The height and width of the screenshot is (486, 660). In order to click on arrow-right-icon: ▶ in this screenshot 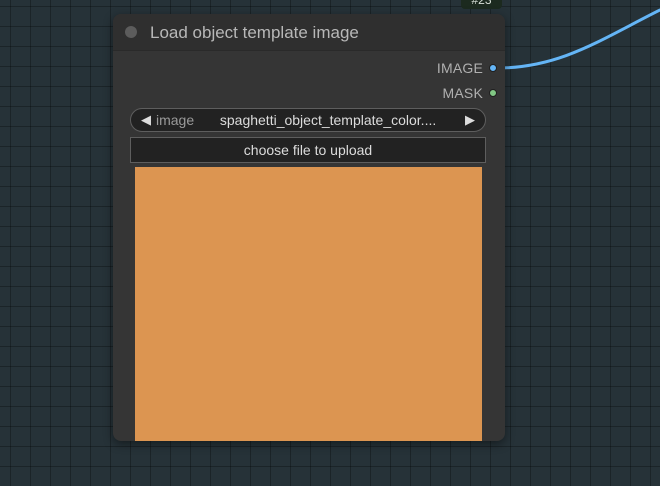, I will do `click(470, 120)`.